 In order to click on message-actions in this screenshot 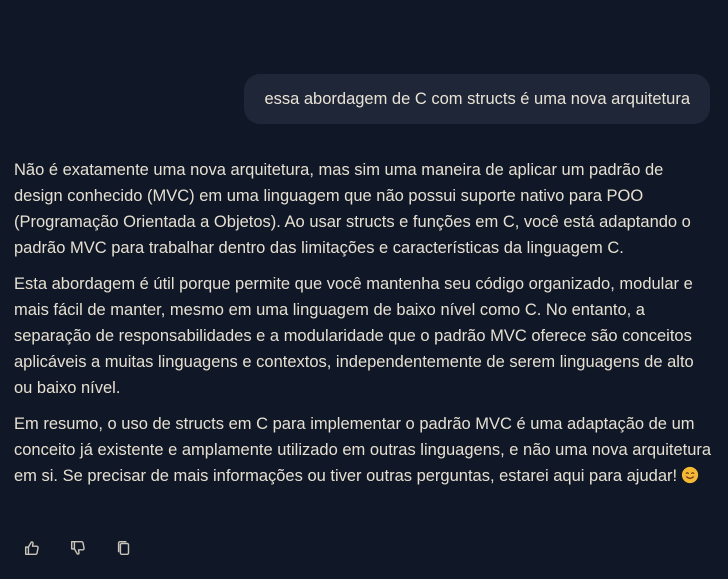, I will do `click(78, 548)`.